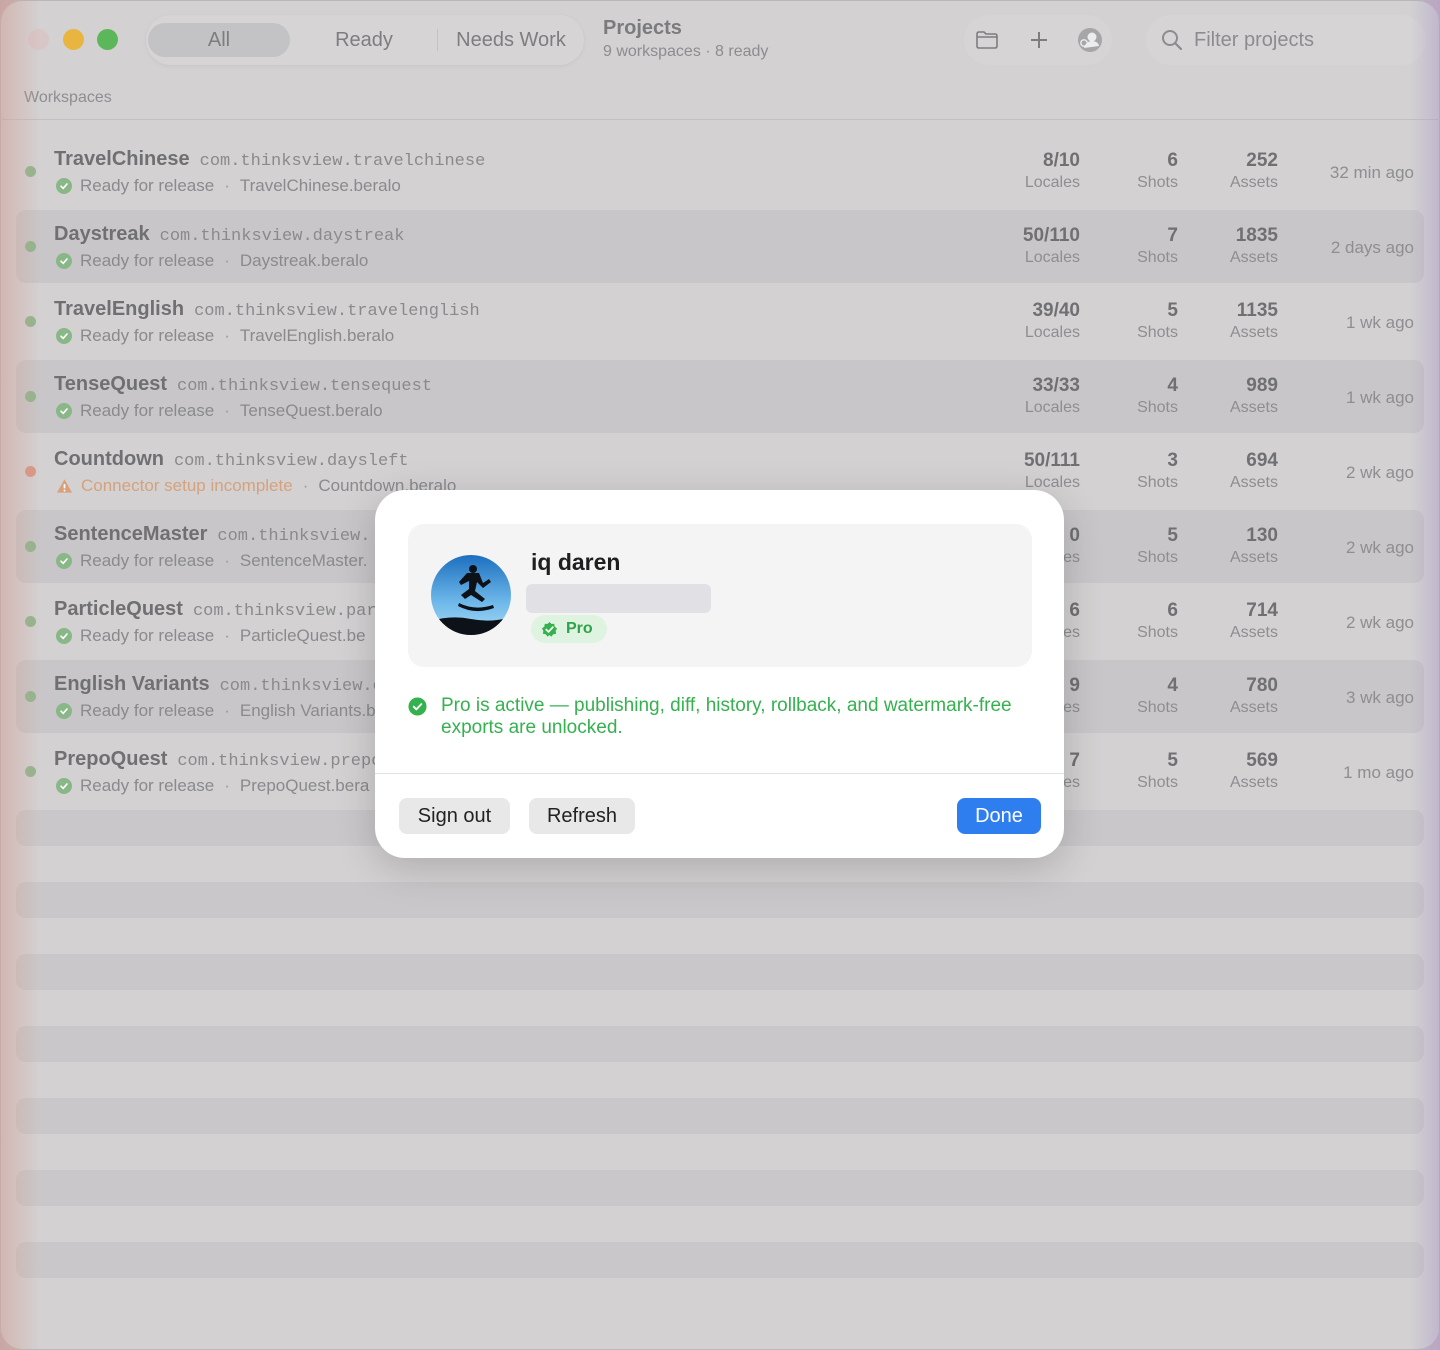 The image size is (1440, 1350). What do you see at coordinates (302, 635) in the screenshot?
I see `workspace-file: ParticleQuest.be` at bounding box center [302, 635].